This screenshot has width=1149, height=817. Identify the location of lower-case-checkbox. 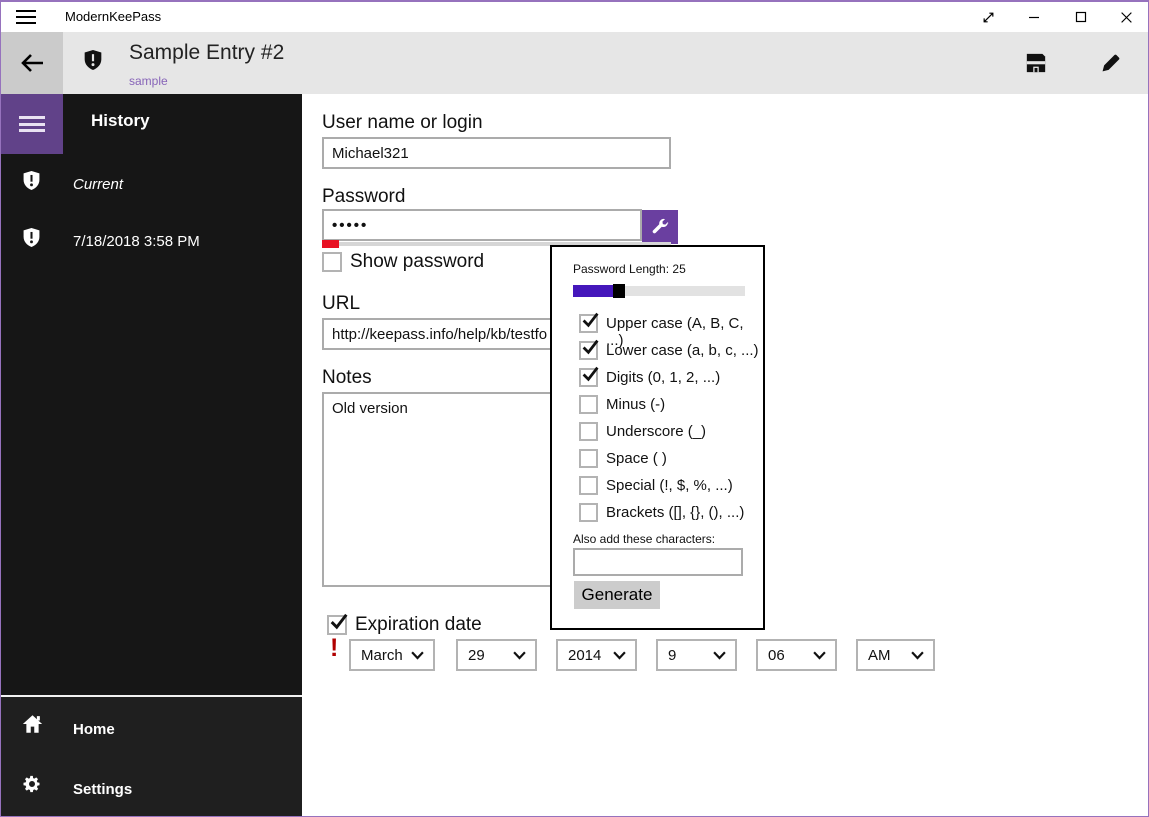
(589, 349).